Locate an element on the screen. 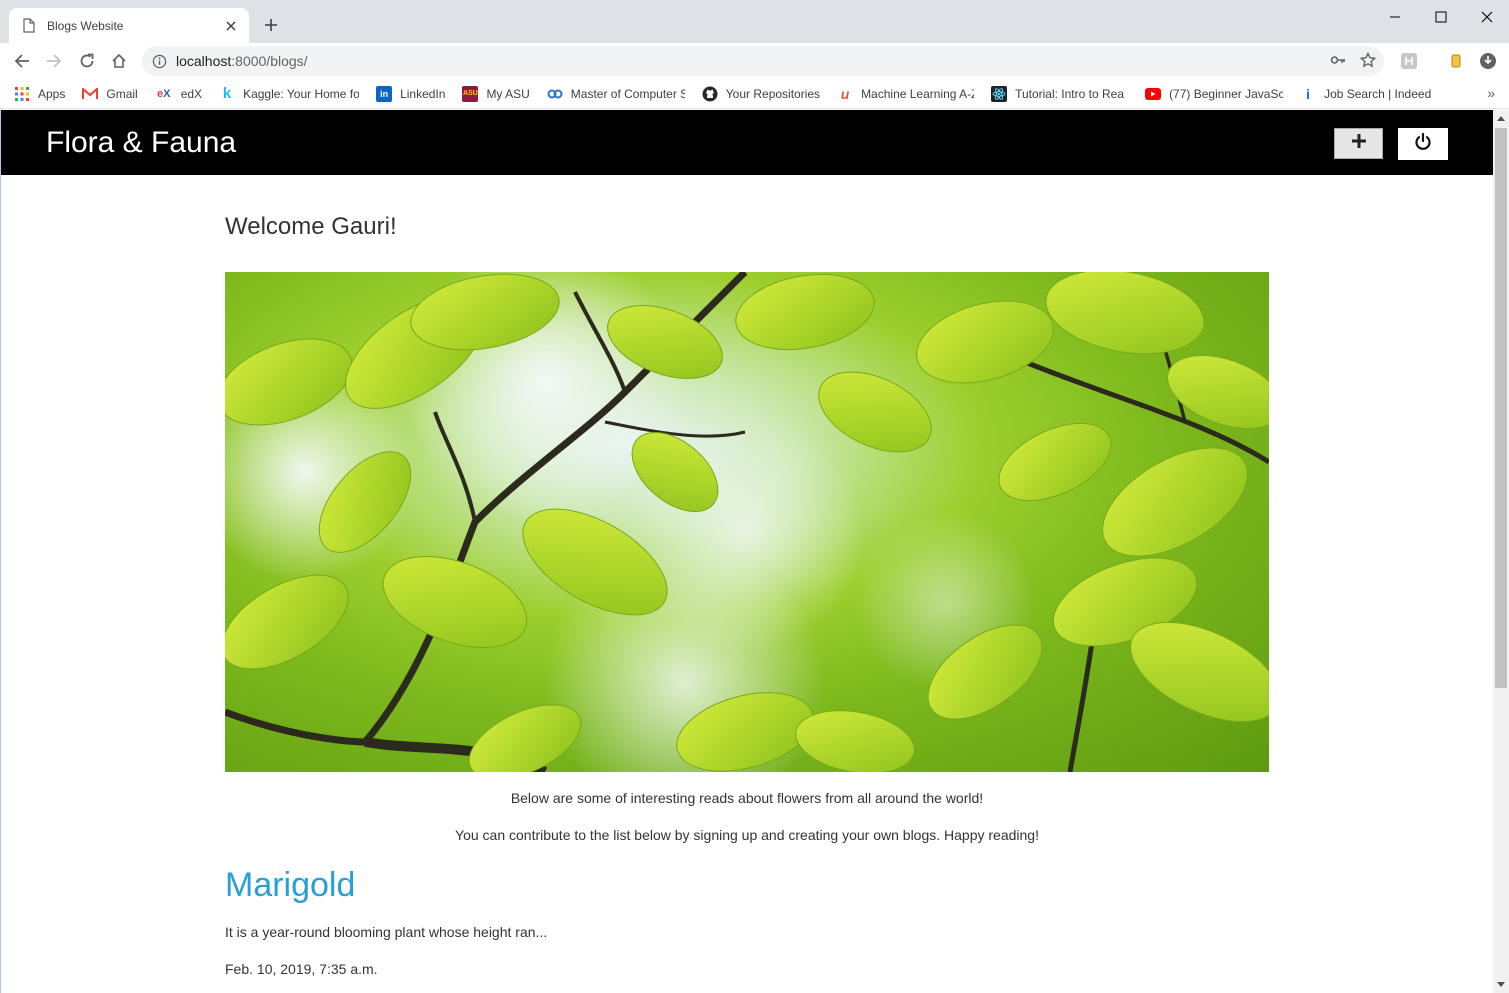 The image size is (1509, 993). logout-button is located at coordinates (1423, 144).